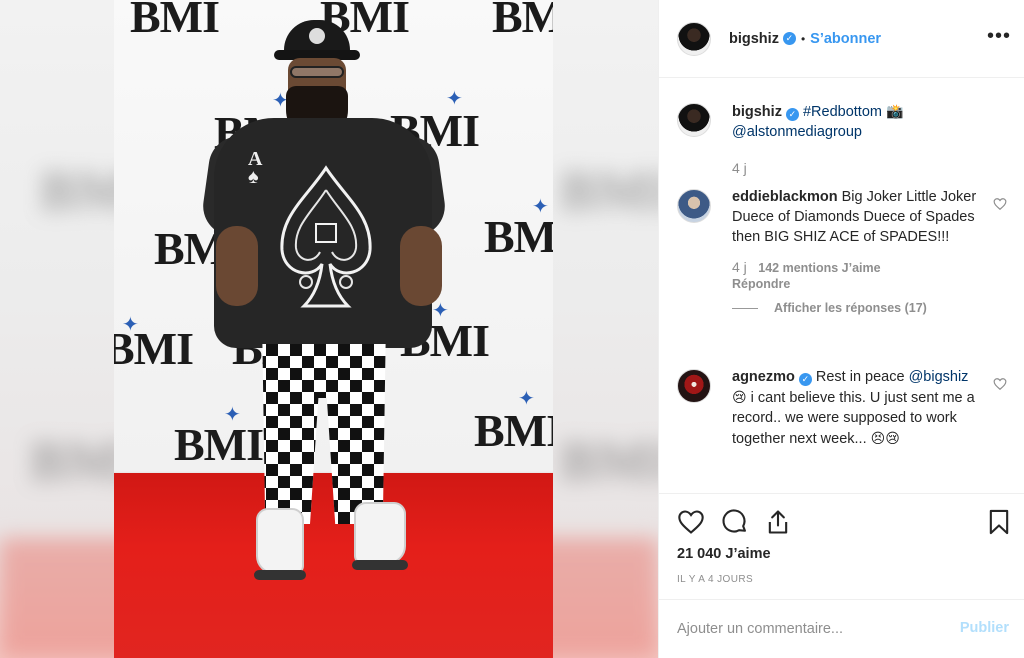 The height and width of the screenshot is (658, 1024). What do you see at coordinates (807, 629) in the screenshot?
I see `comment-input` at bounding box center [807, 629].